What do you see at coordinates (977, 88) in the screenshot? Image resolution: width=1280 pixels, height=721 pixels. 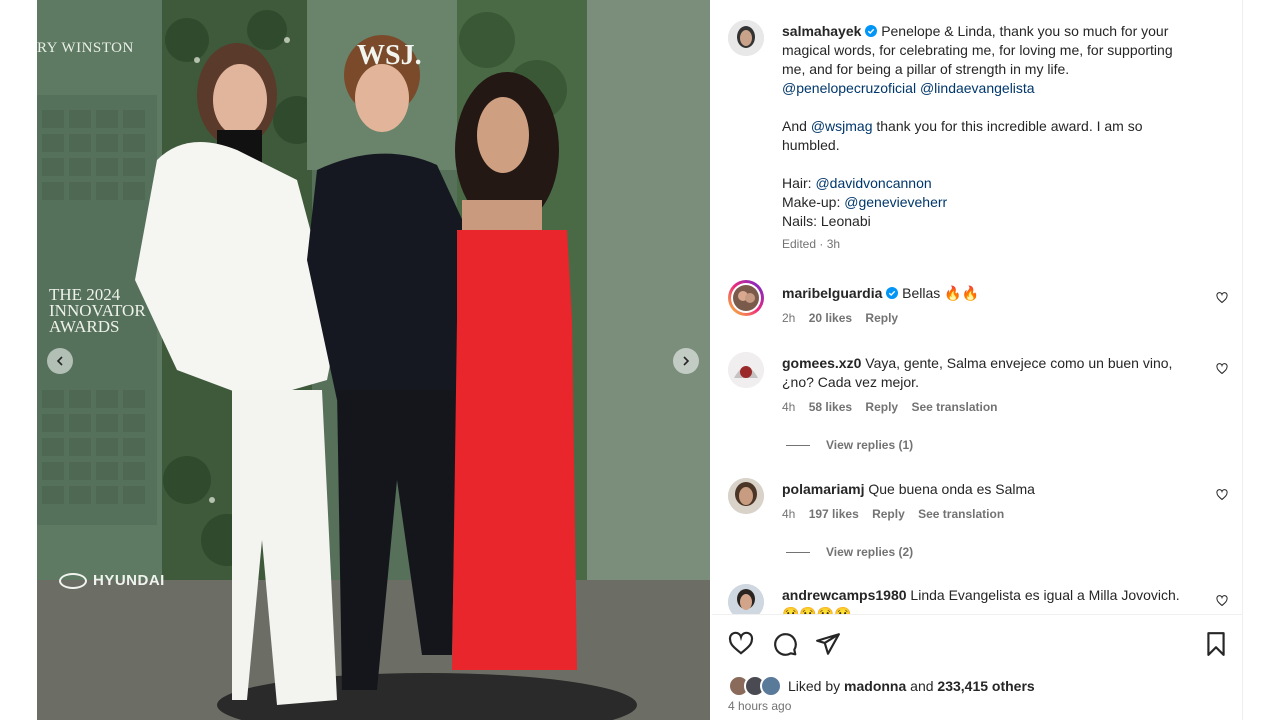 I see `mention-linda: @lindaevangelista` at bounding box center [977, 88].